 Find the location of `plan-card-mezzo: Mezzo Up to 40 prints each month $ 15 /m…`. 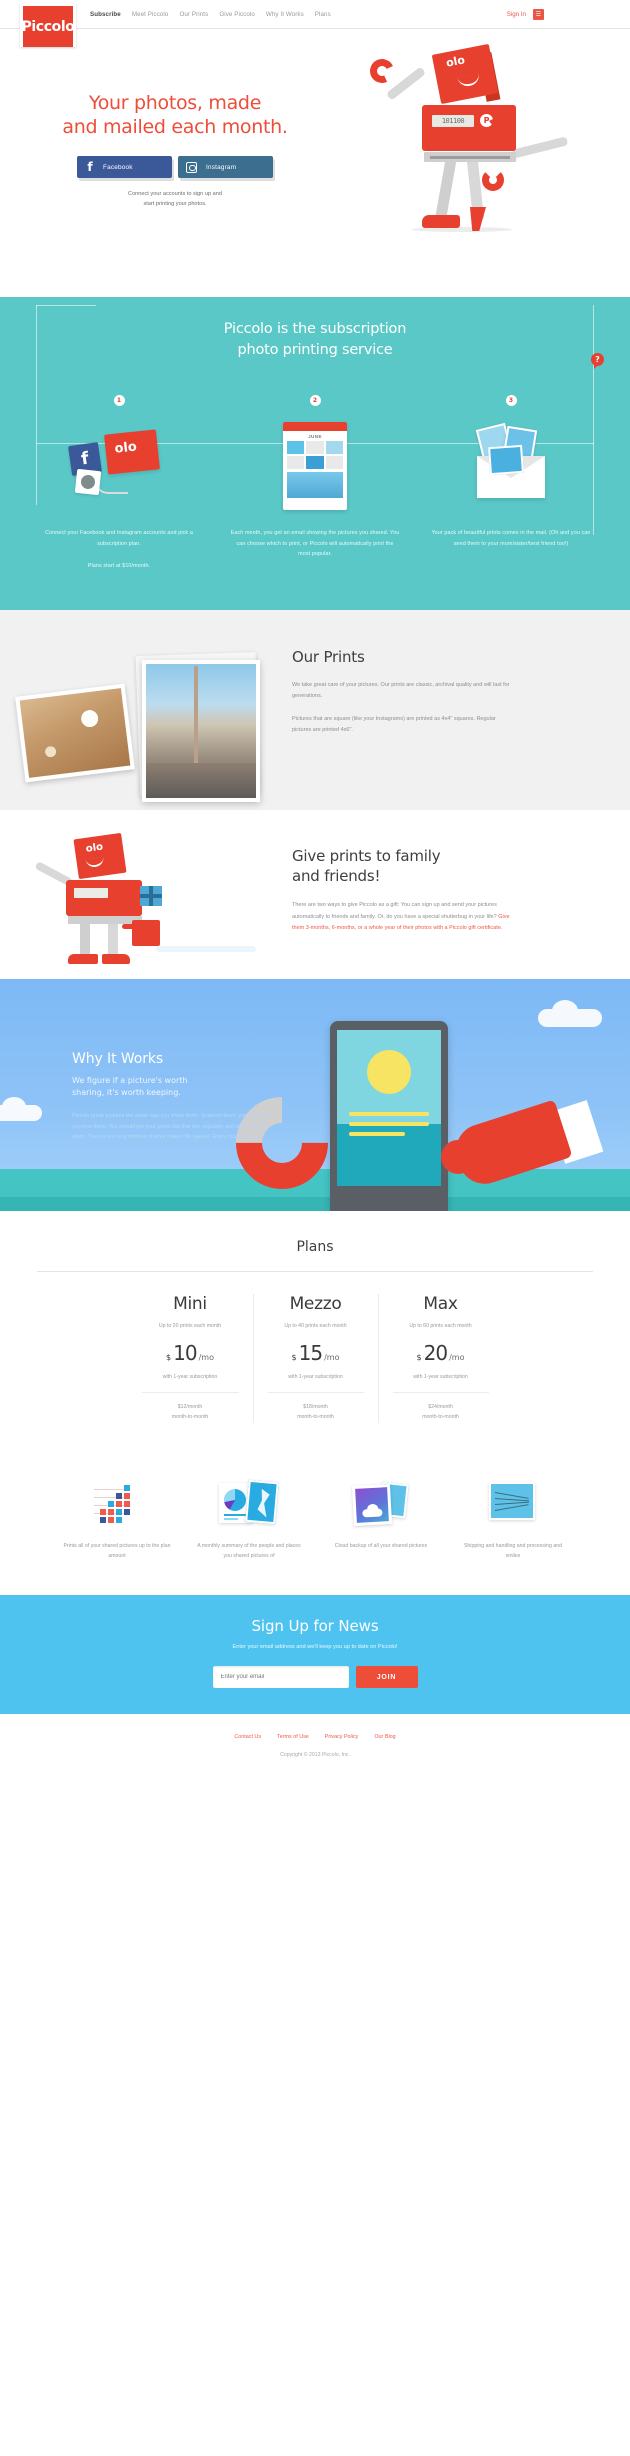

plan-card-mezzo: Mezzo Up to 40 prints each month $ 15 /m… is located at coordinates (315, 1358).